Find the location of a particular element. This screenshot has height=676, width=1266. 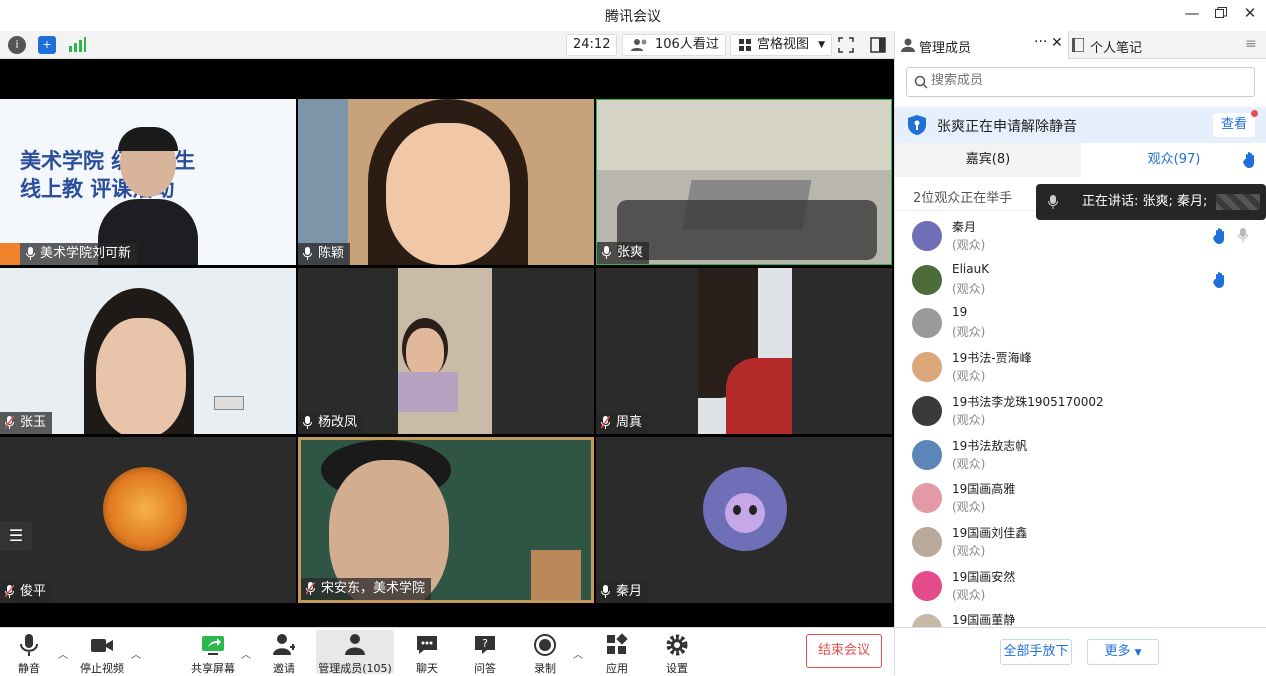

participant-name: 杨改凤 is located at coordinates (338, 422).